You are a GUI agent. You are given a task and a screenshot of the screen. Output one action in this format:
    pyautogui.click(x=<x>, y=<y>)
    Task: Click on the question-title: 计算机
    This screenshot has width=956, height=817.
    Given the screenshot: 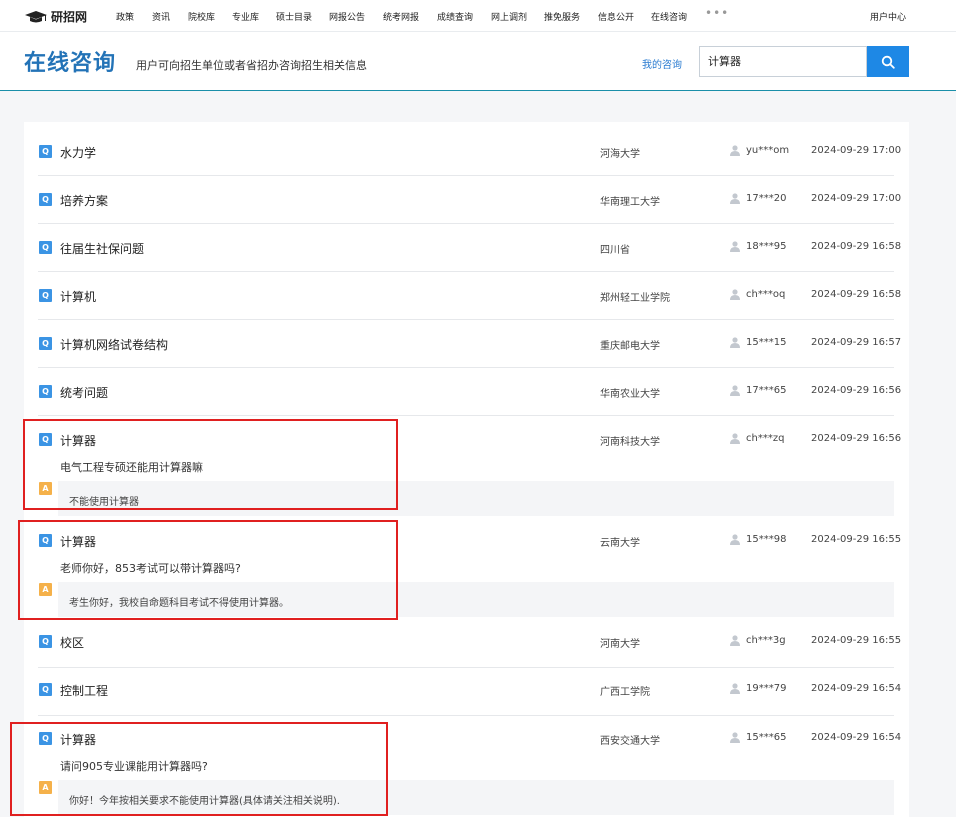 What is the action you would take?
    pyautogui.click(x=78, y=296)
    